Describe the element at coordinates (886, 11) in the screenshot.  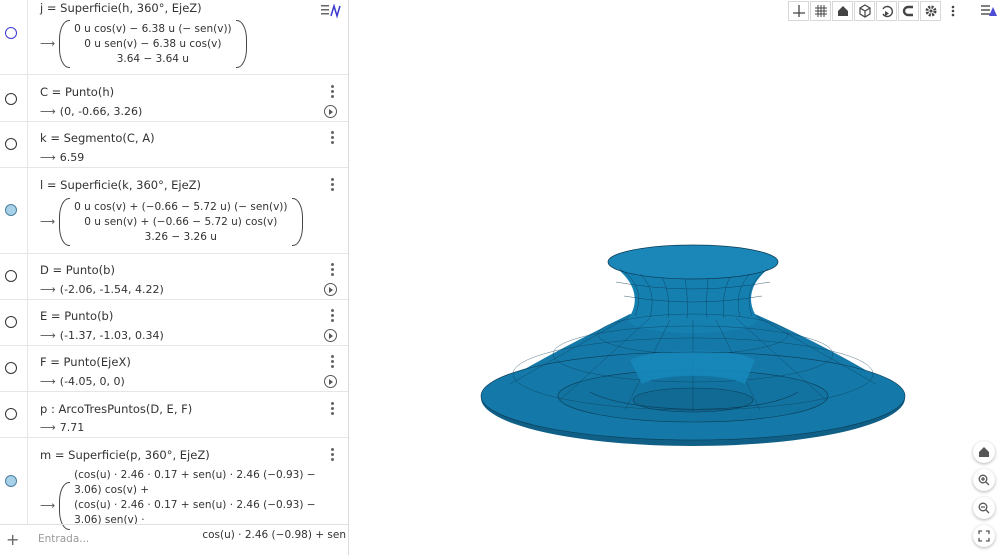
I see `rotate-icon` at that location.